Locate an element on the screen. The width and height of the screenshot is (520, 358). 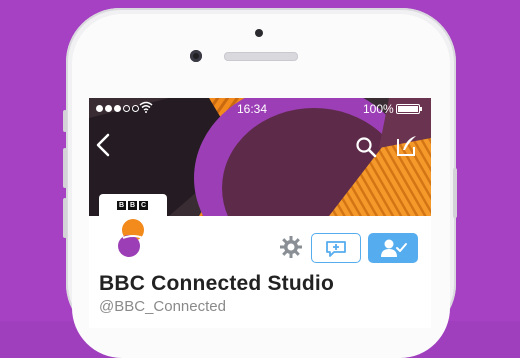
bbc-logo: B B C is located at coordinates (132, 205).